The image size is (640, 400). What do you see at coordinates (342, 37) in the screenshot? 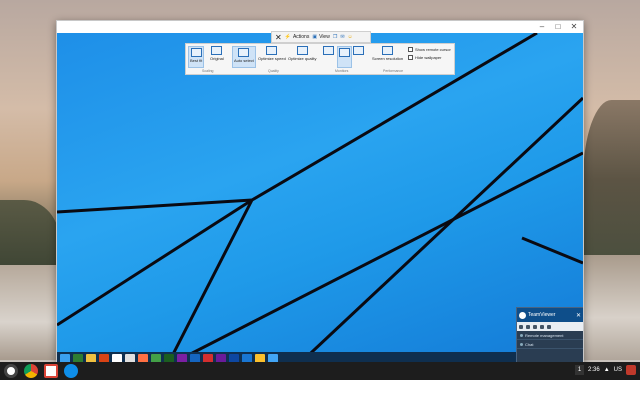
I see `chat-icon: ✉` at bounding box center [342, 37].